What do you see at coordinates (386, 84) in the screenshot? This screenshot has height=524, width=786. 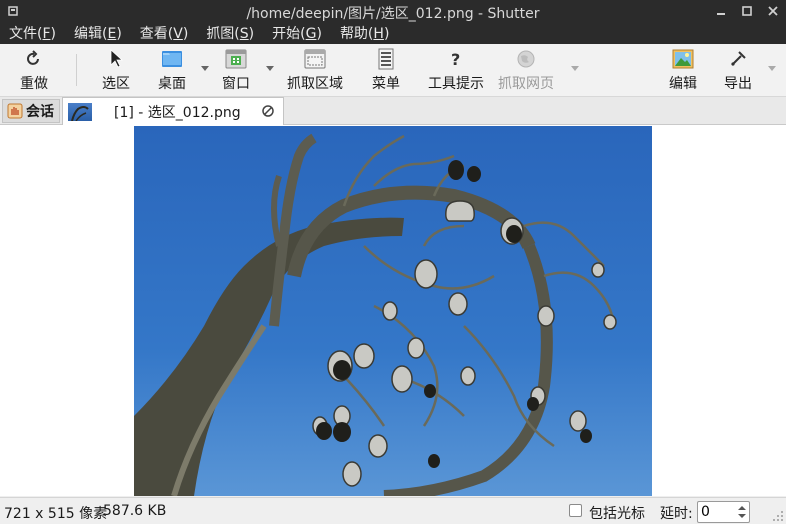 I see `menu-capture-label: 菜单` at bounding box center [386, 84].